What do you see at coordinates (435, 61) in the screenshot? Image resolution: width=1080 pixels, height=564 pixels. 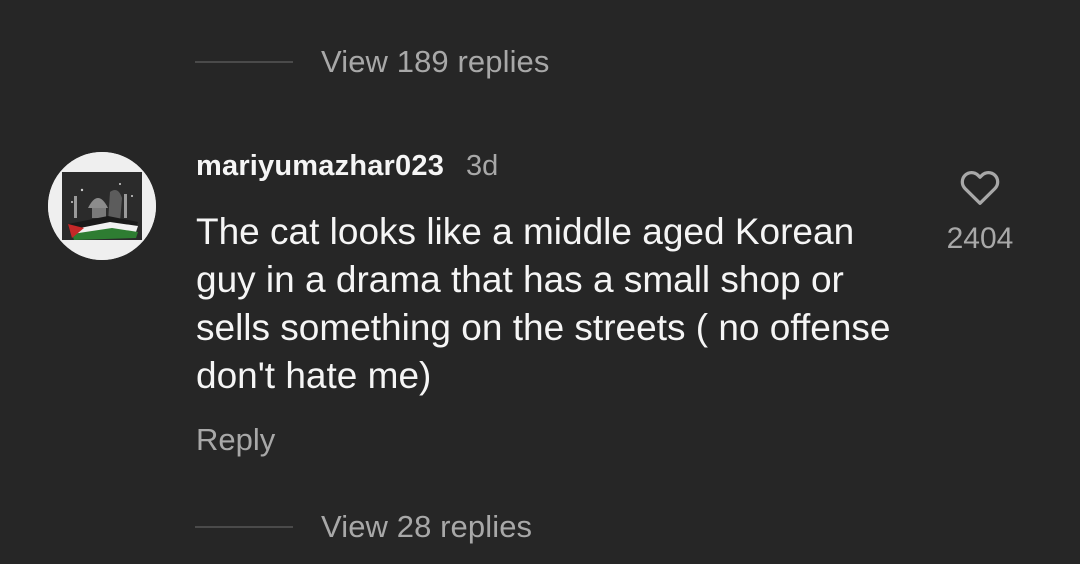 I see `view-replies-label: View 189 replies` at bounding box center [435, 61].